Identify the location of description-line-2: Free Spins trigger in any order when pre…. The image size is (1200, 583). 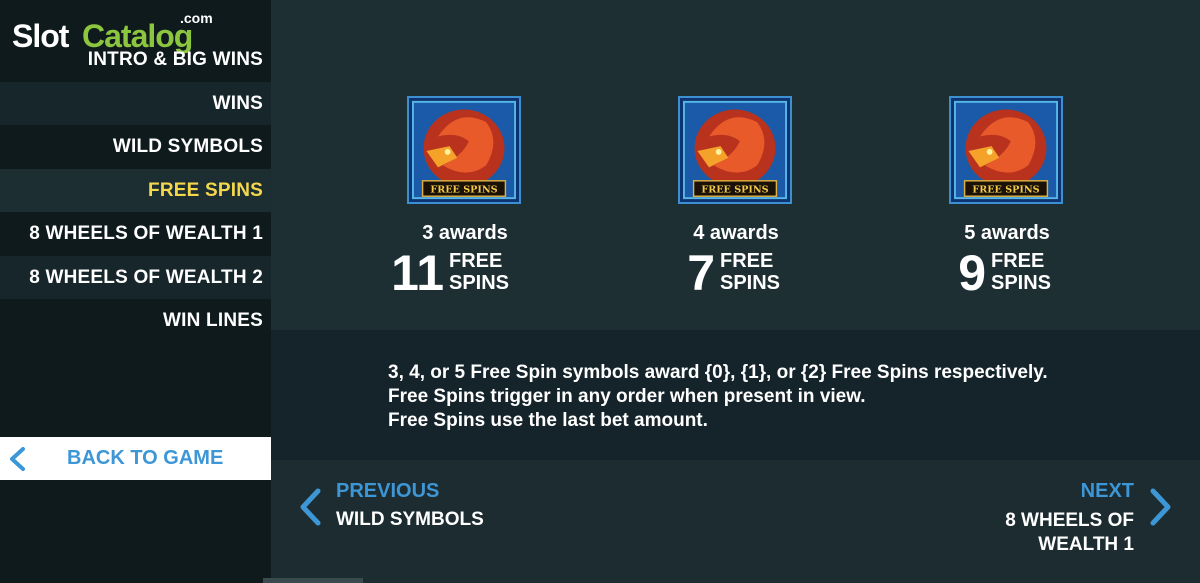
(627, 396).